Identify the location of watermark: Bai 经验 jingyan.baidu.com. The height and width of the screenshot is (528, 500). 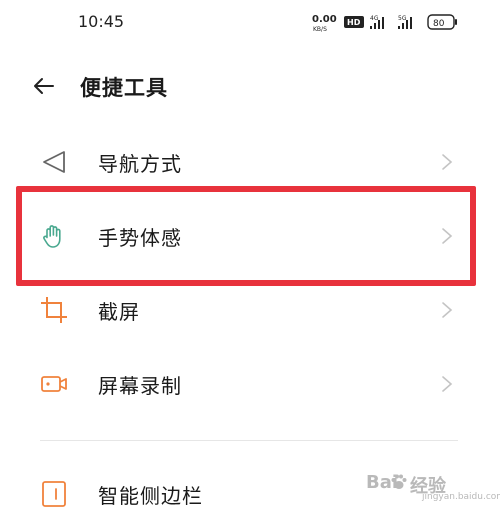
(433, 488).